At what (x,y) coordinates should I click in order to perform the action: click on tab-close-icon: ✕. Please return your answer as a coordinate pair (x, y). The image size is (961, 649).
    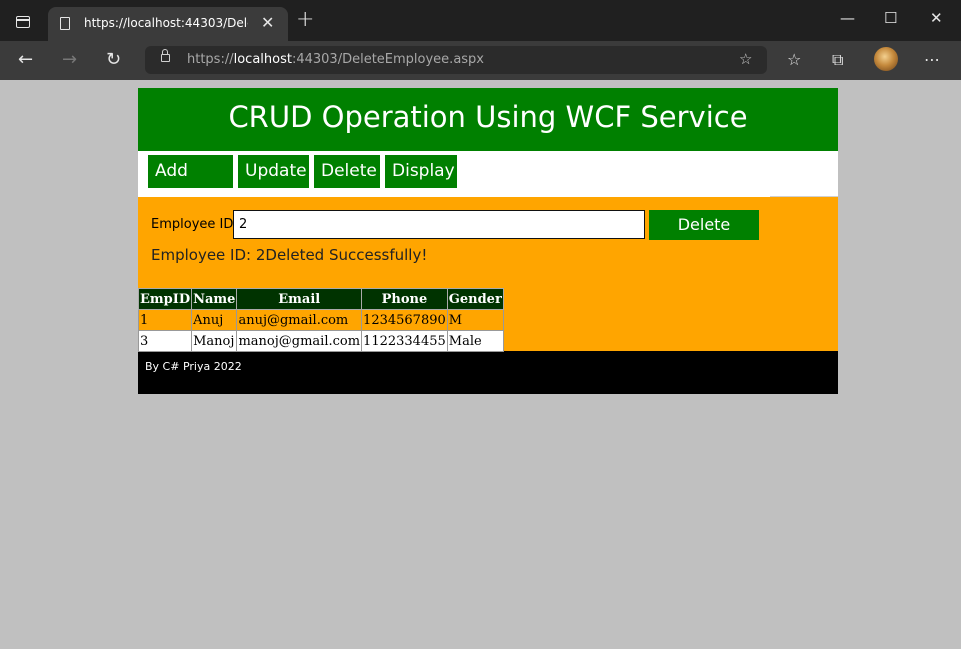
    Looking at the image, I should click on (267, 23).